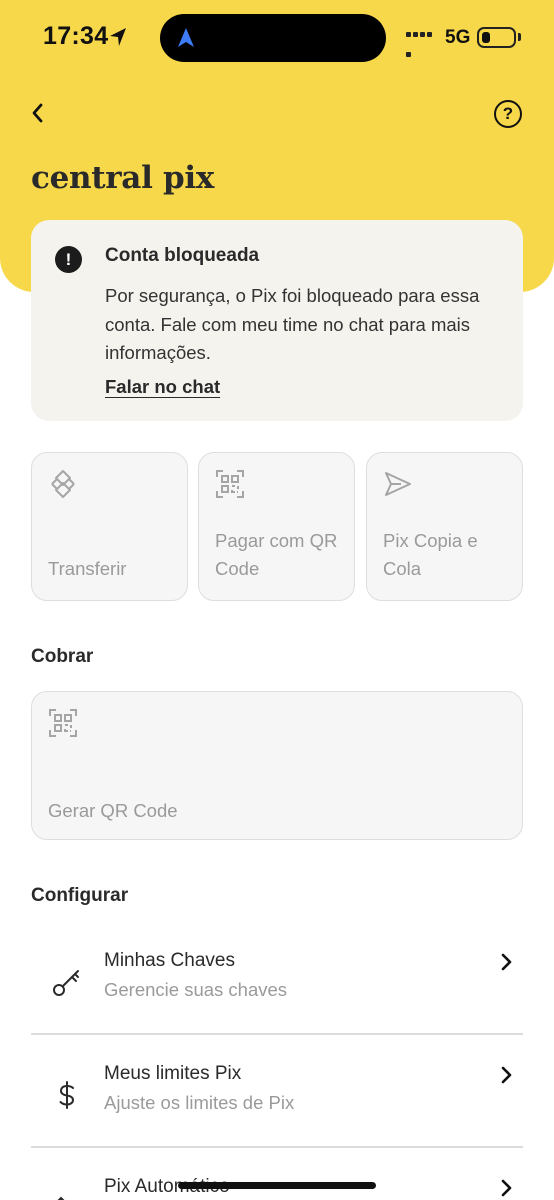 The width and height of the screenshot is (554, 1200). Describe the element at coordinates (458, 37) in the screenshot. I see `network-type: 5G` at that location.